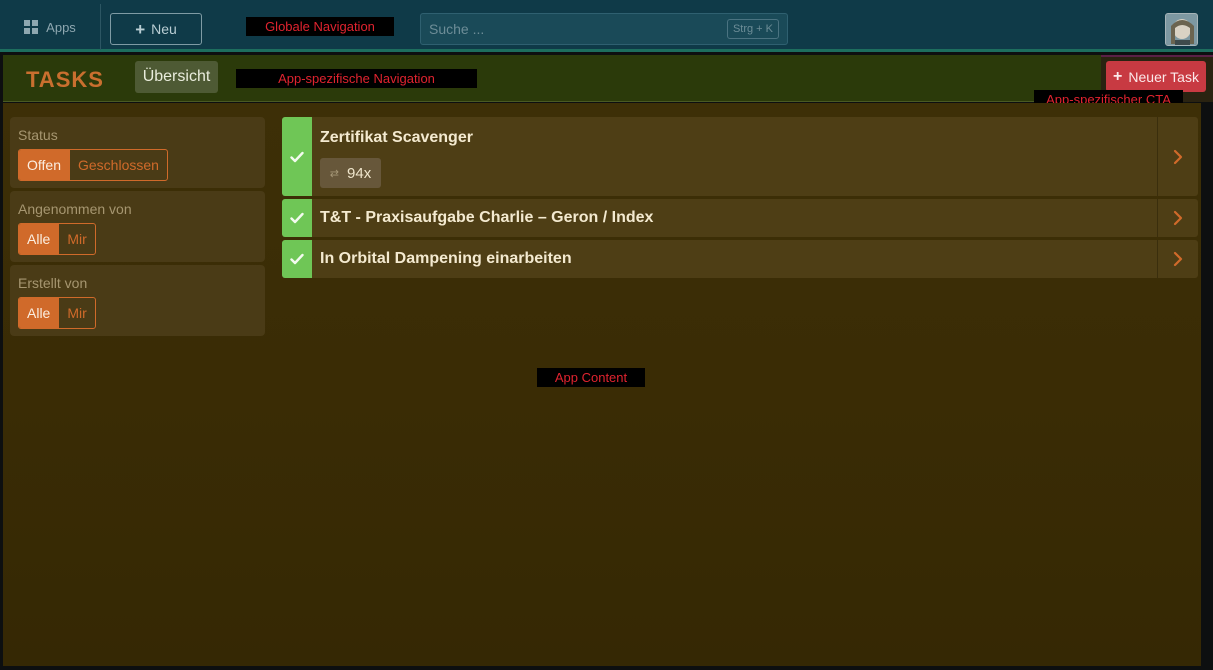  What do you see at coordinates (569, 29) in the screenshot?
I see `search-input` at bounding box center [569, 29].